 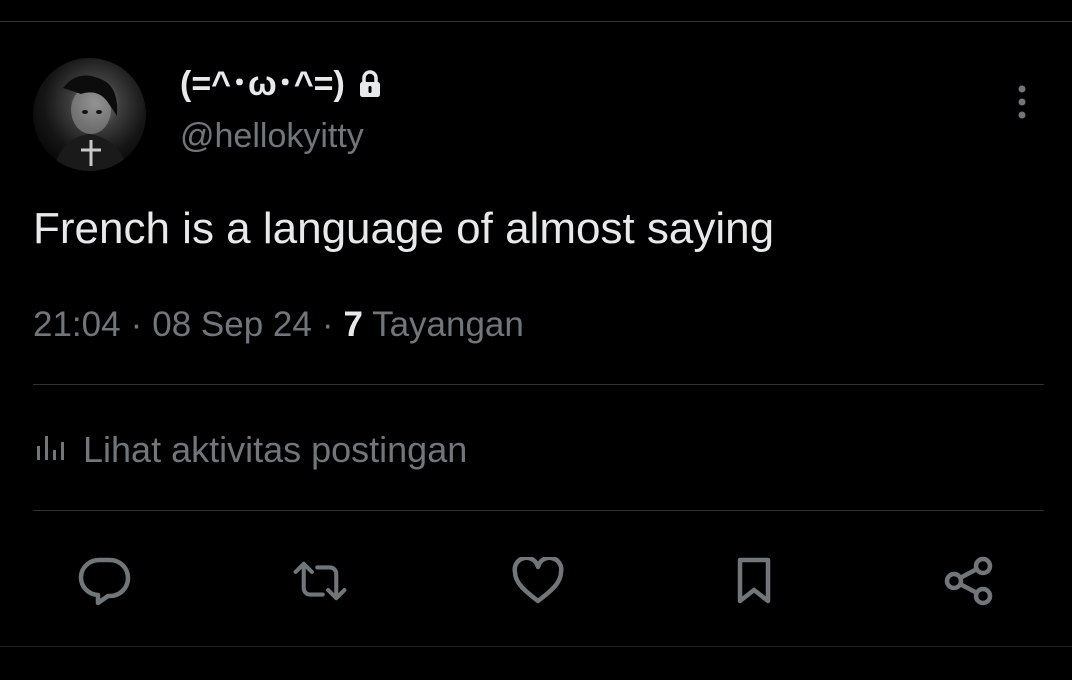 I want to click on views-count: 7, so click(x=353, y=324).